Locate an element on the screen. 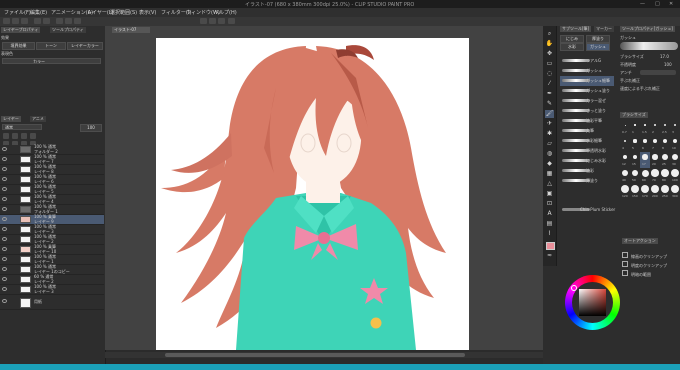 Image resolution: width=680 pixels, height=370 pixels. open-icon is located at coordinates (15, 21).